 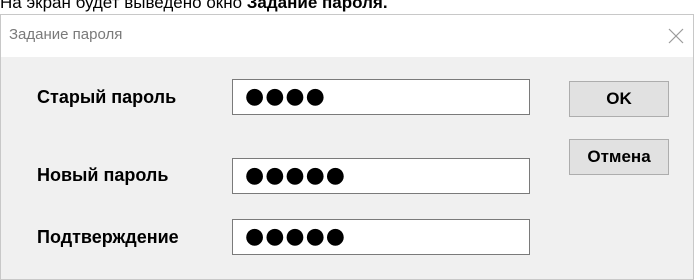 I want to click on new-password-label: Новый пароль, so click(x=103, y=175).